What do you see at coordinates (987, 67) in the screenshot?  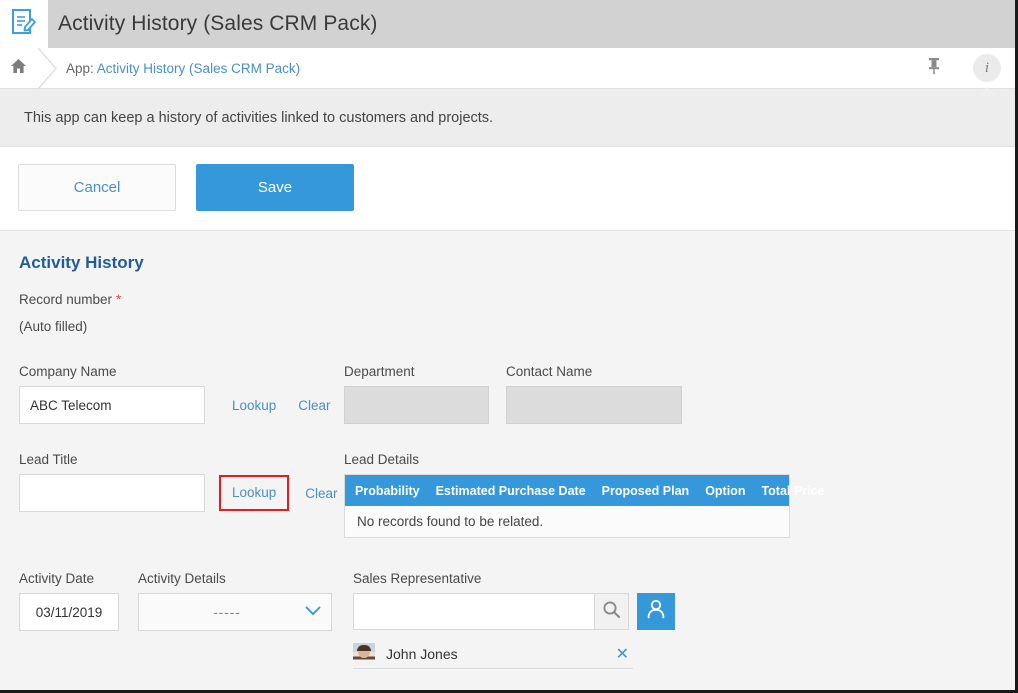 I see `info-icon: i` at bounding box center [987, 67].